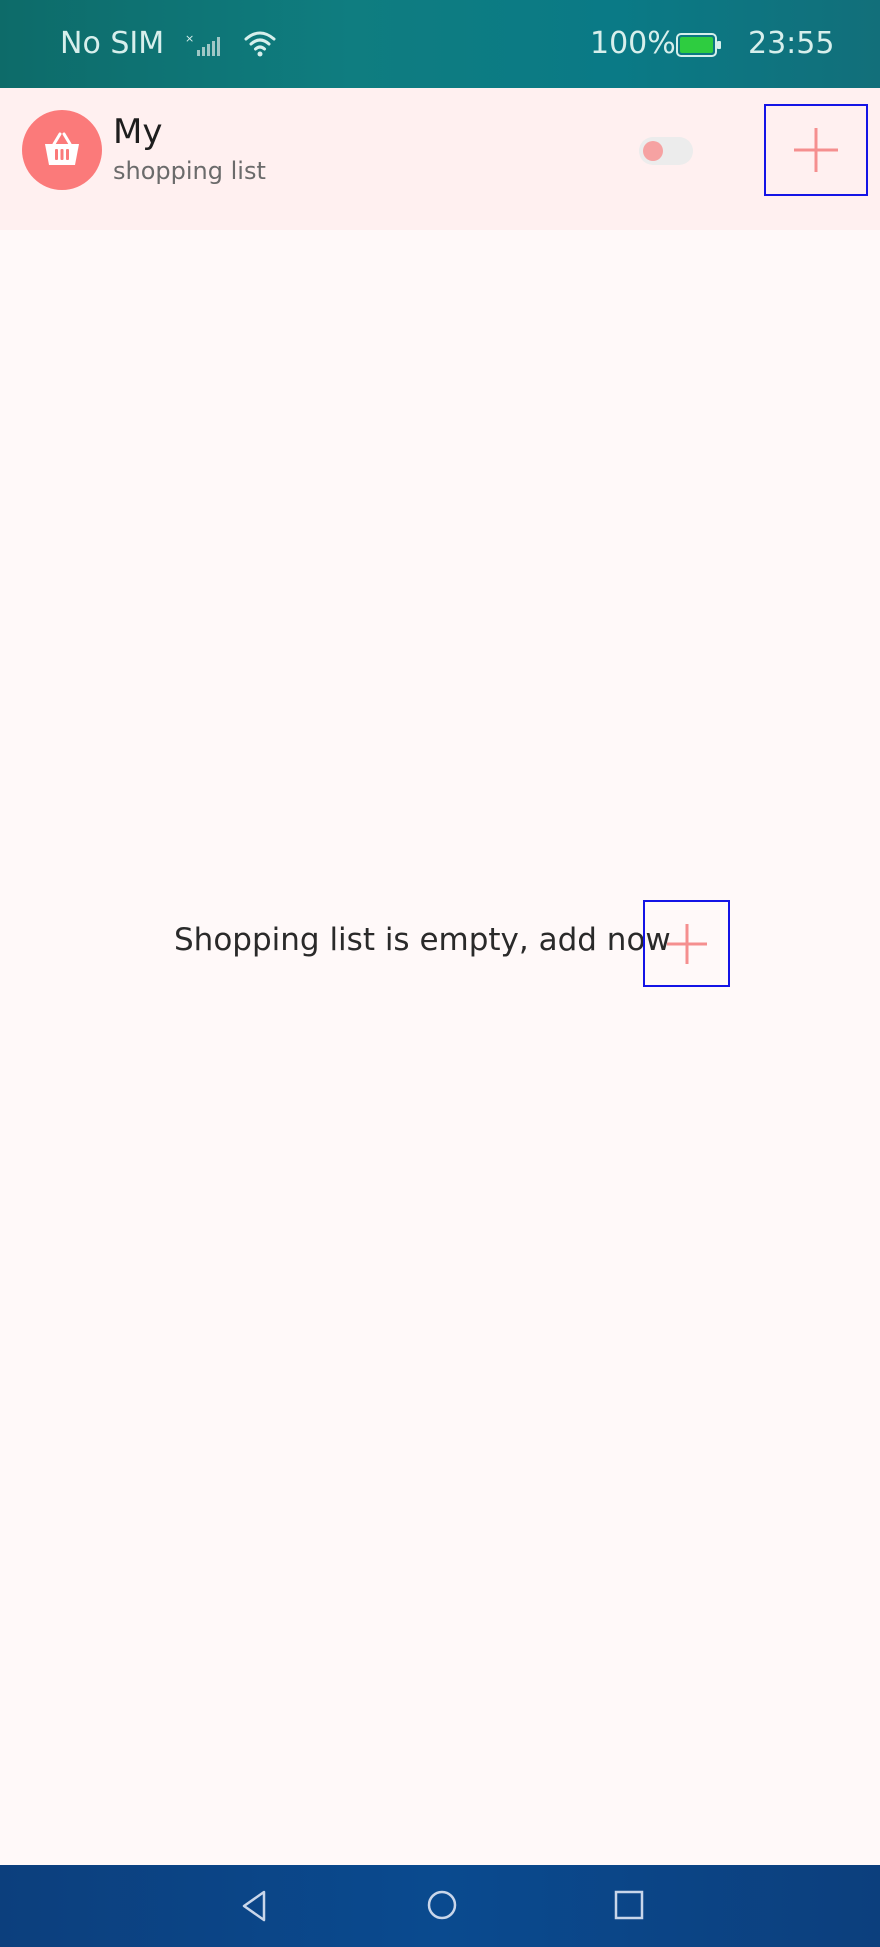 Image resolution: width=880 pixels, height=1947 pixels. Describe the element at coordinates (633, 43) in the screenshot. I see `battery-percent: 100%` at that location.